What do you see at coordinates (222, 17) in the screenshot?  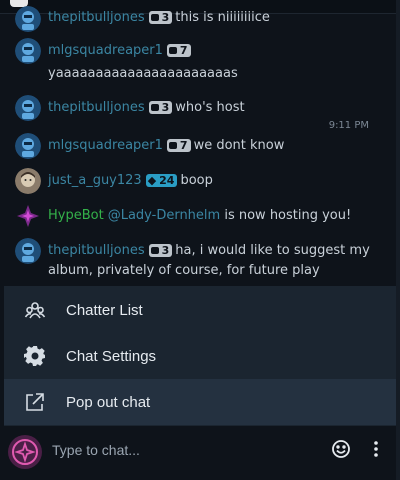 I see `chat-text: this is niiiiiiiice` at bounding box center [222, 17].